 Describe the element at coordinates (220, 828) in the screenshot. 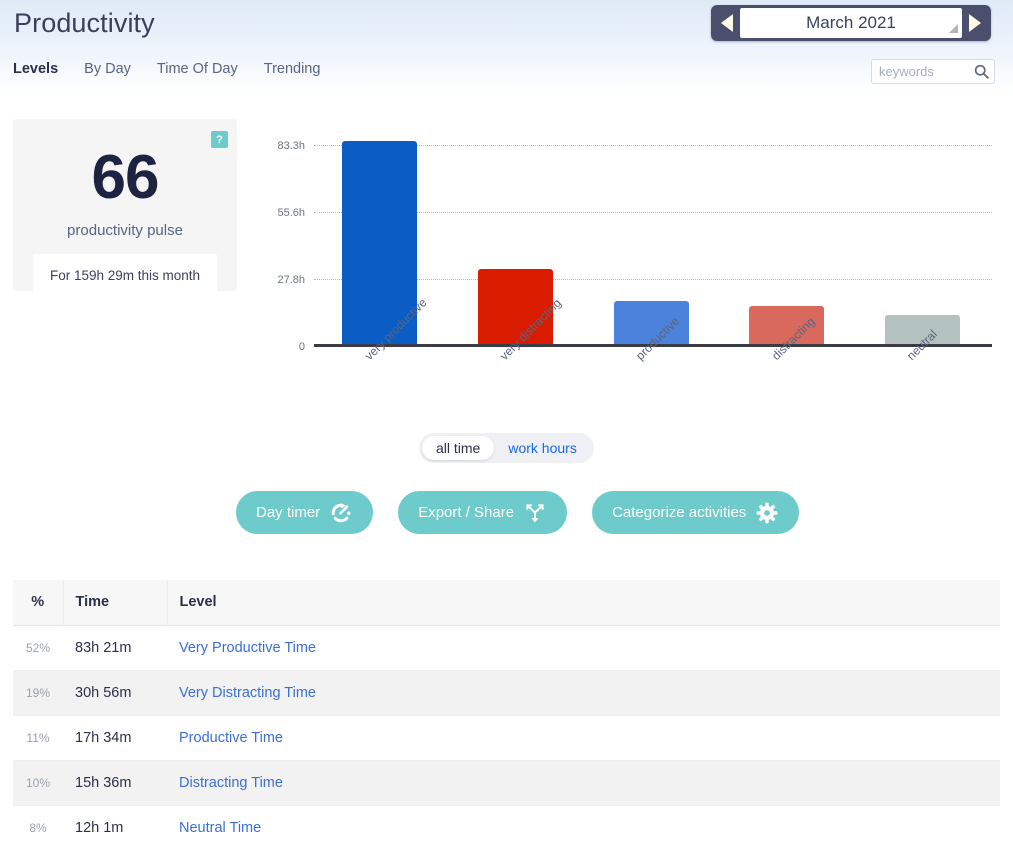

I see `level-link: Neutral Time` at that location.